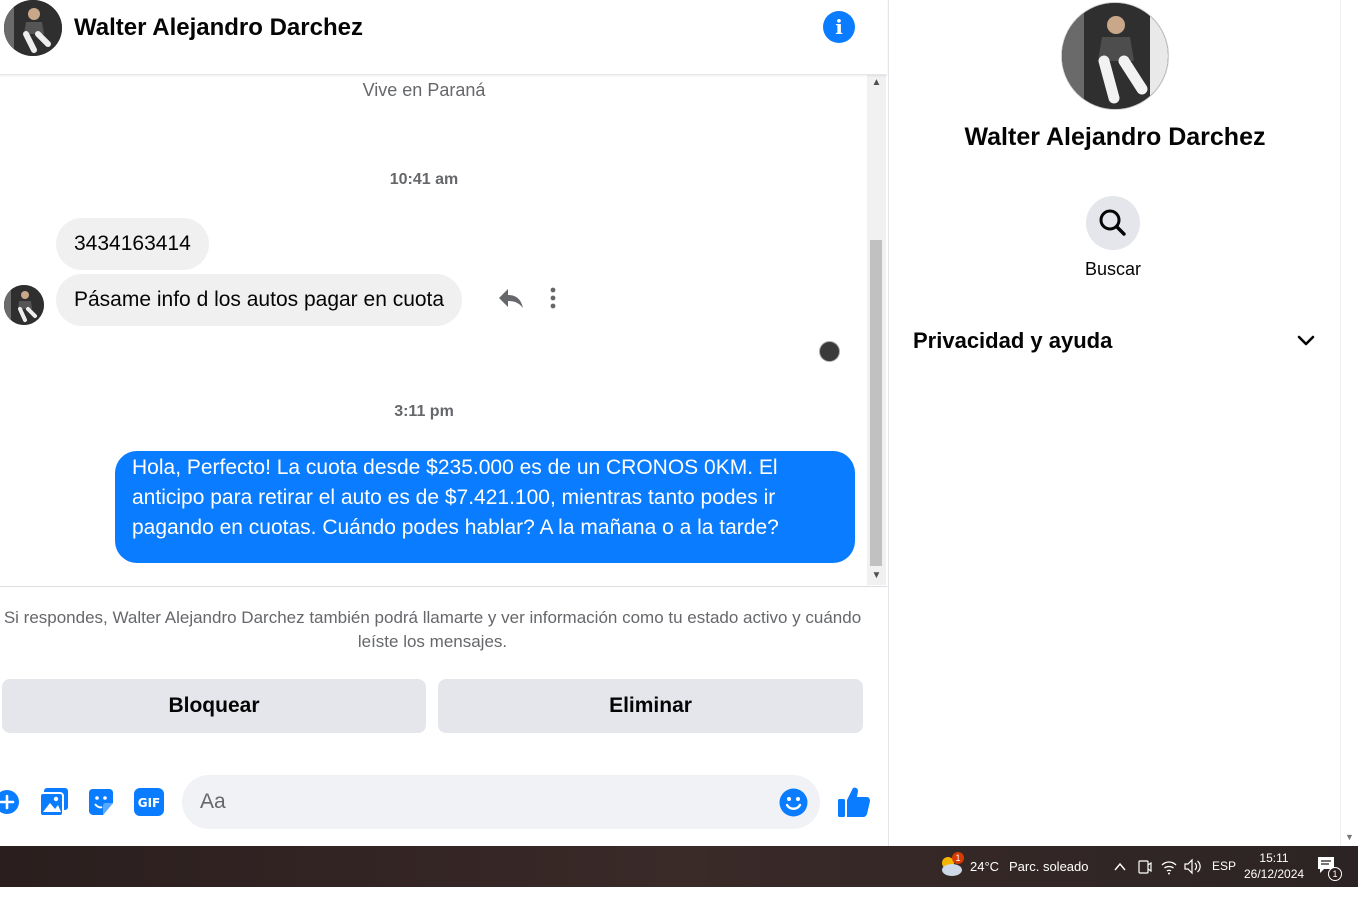 The image size is (1358, 903). I want to click on weather-icon: 1, so click(951, 865).